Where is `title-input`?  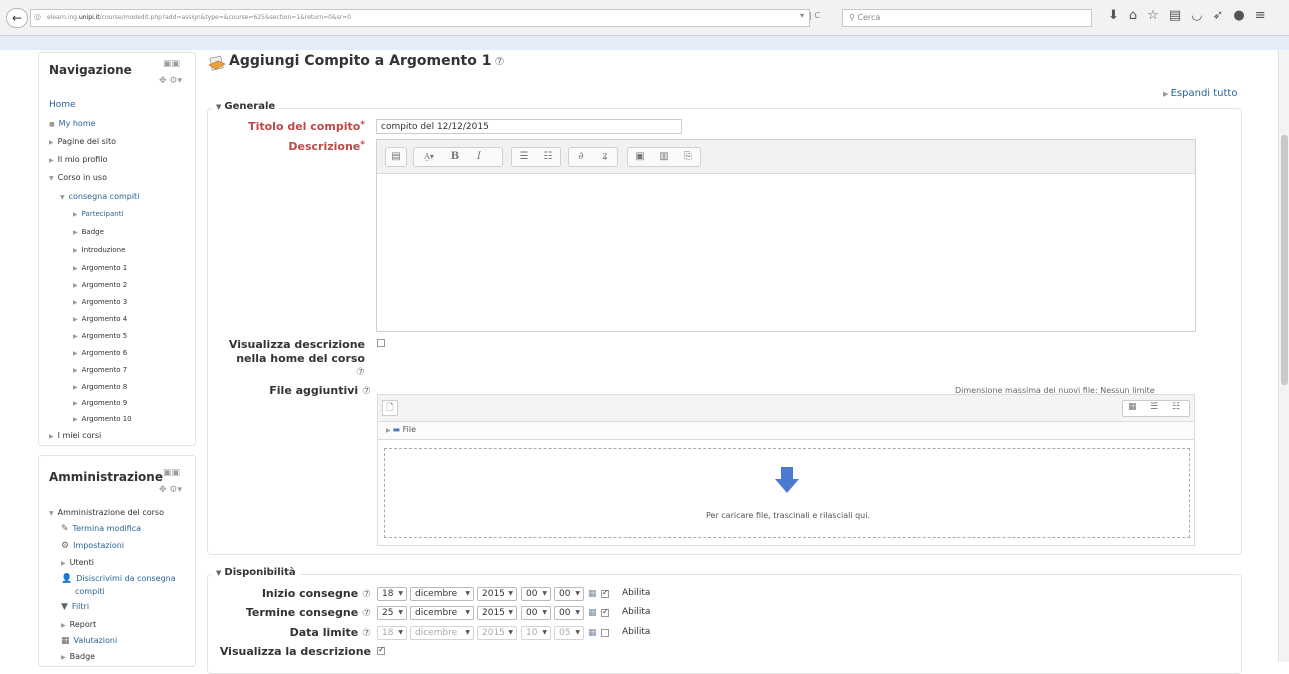
title-input is located at coordinates (529, 126).